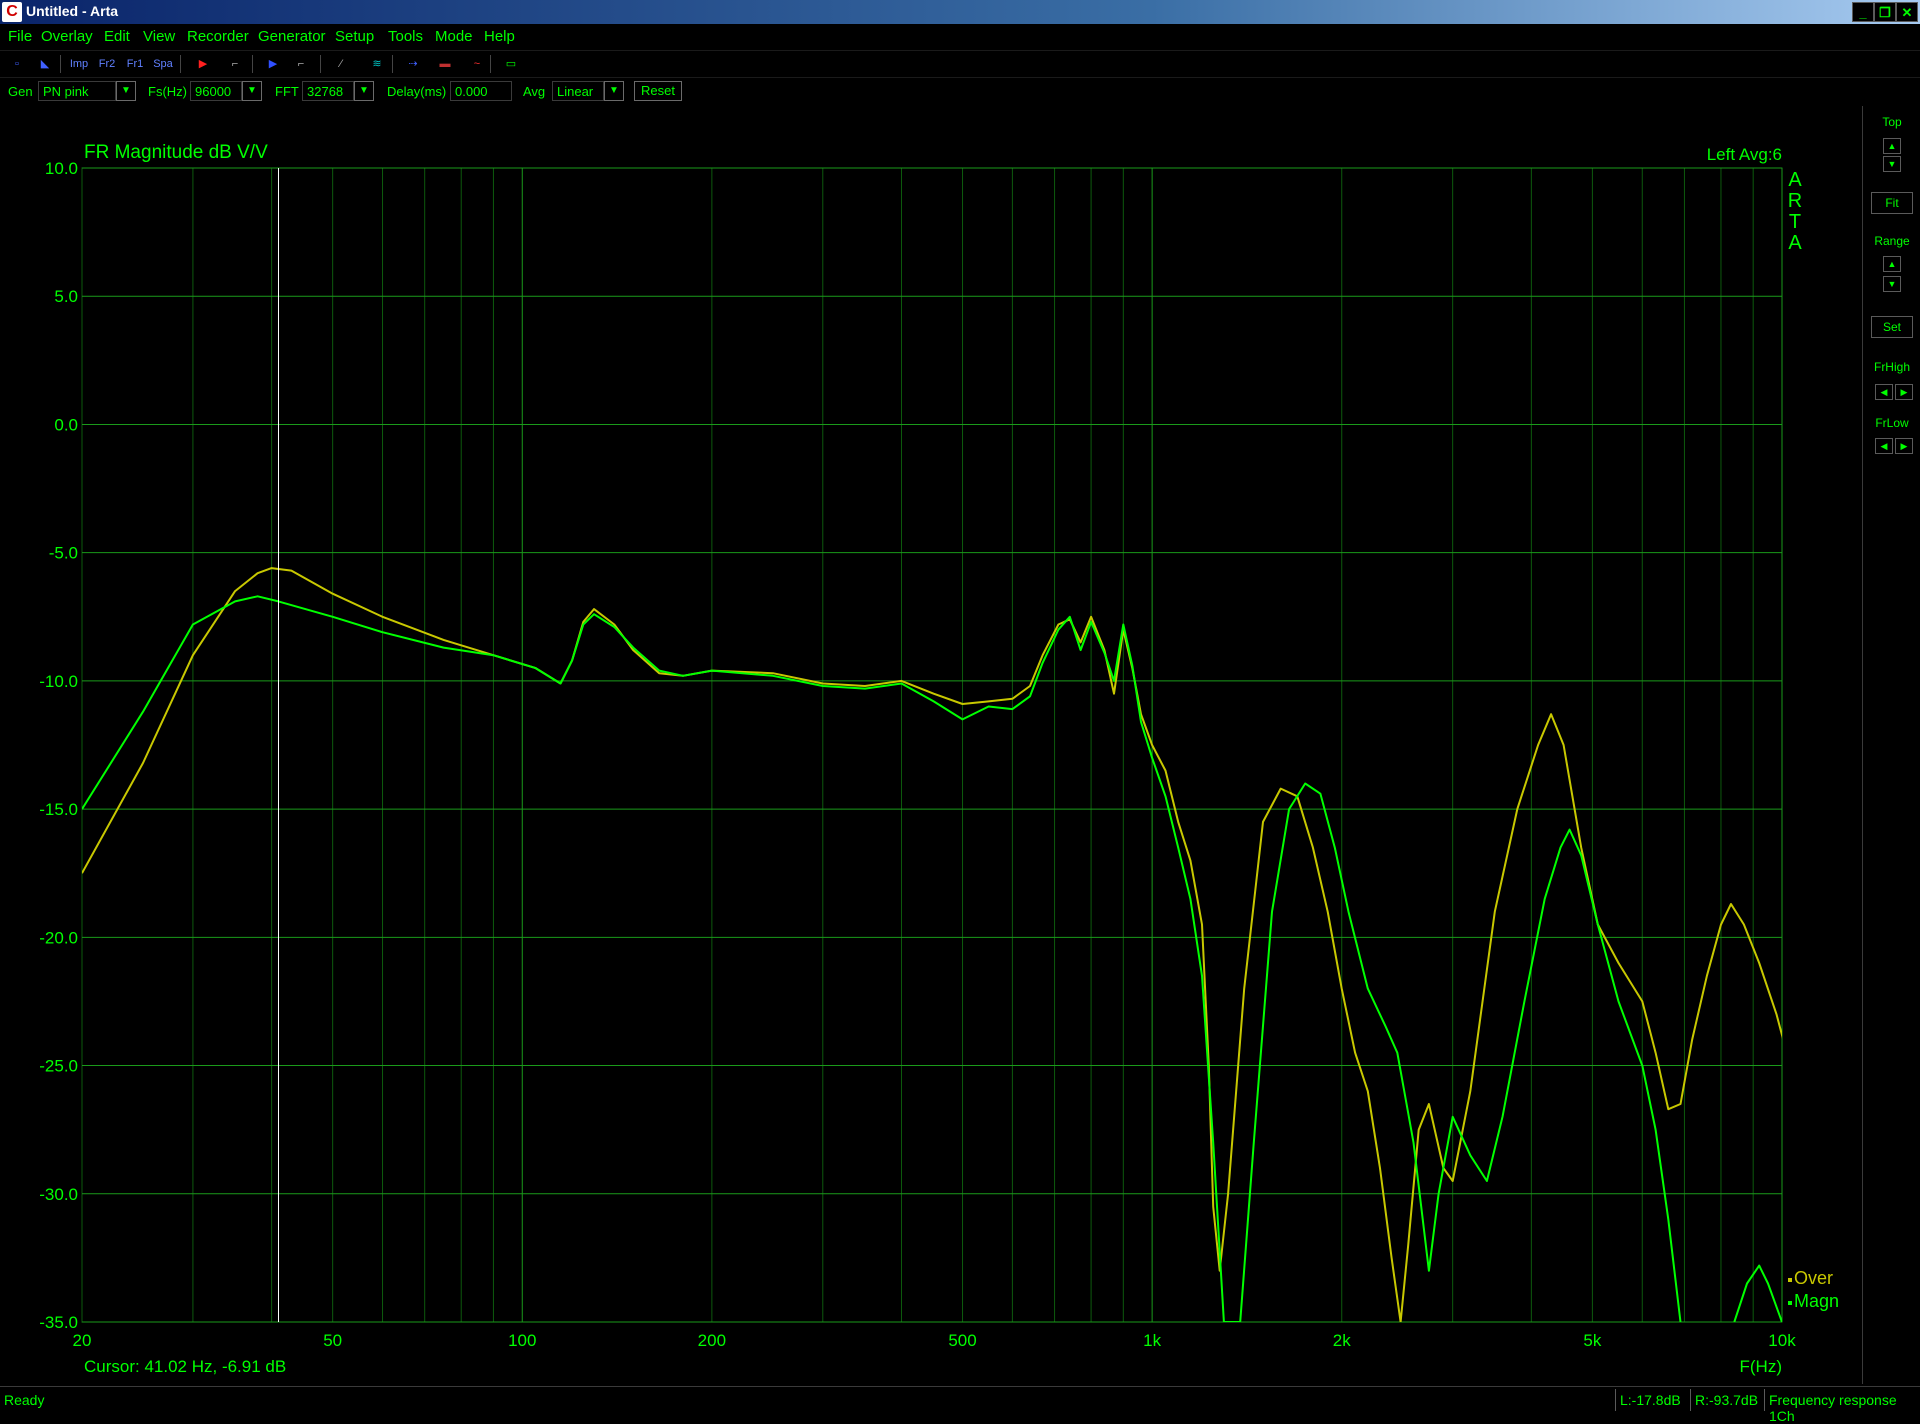  What do you see at coordinates (481, 91) in the screenshot?
I see `delay-input: 0.000` at bounding box center [481, 91].